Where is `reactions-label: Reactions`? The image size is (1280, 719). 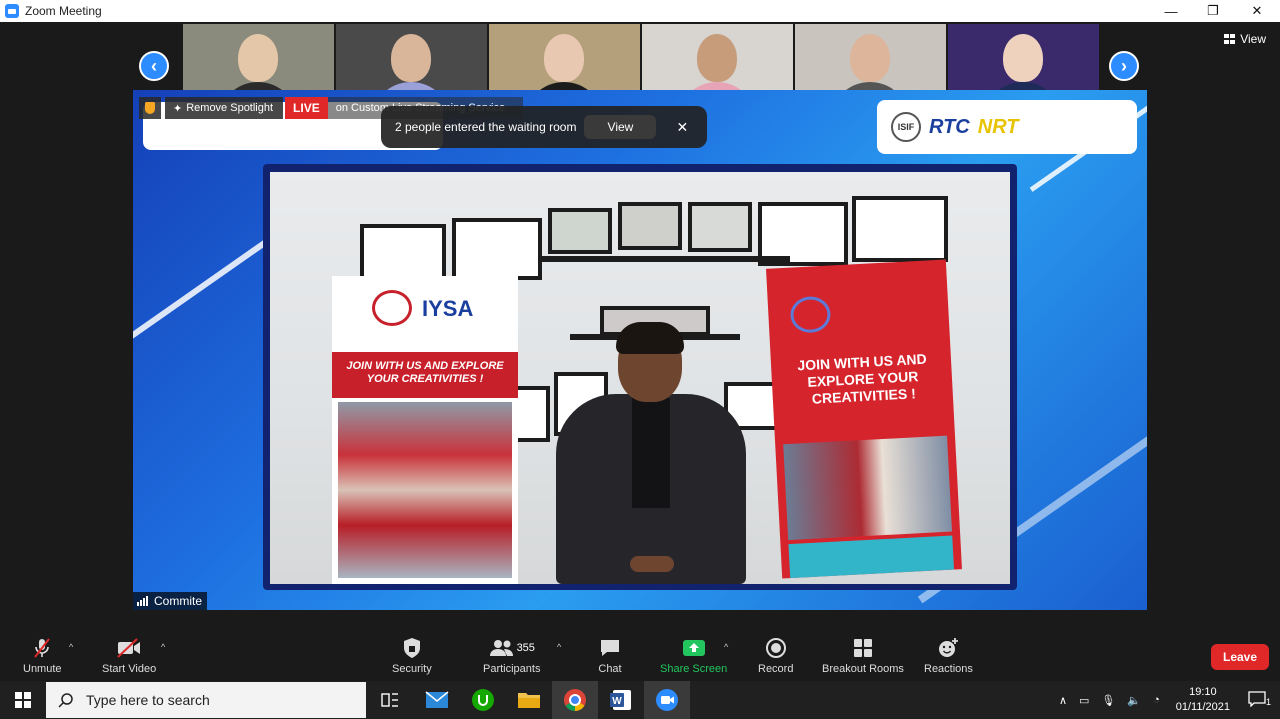
reactions-label: Reactions is located at coordinates (948, 669).